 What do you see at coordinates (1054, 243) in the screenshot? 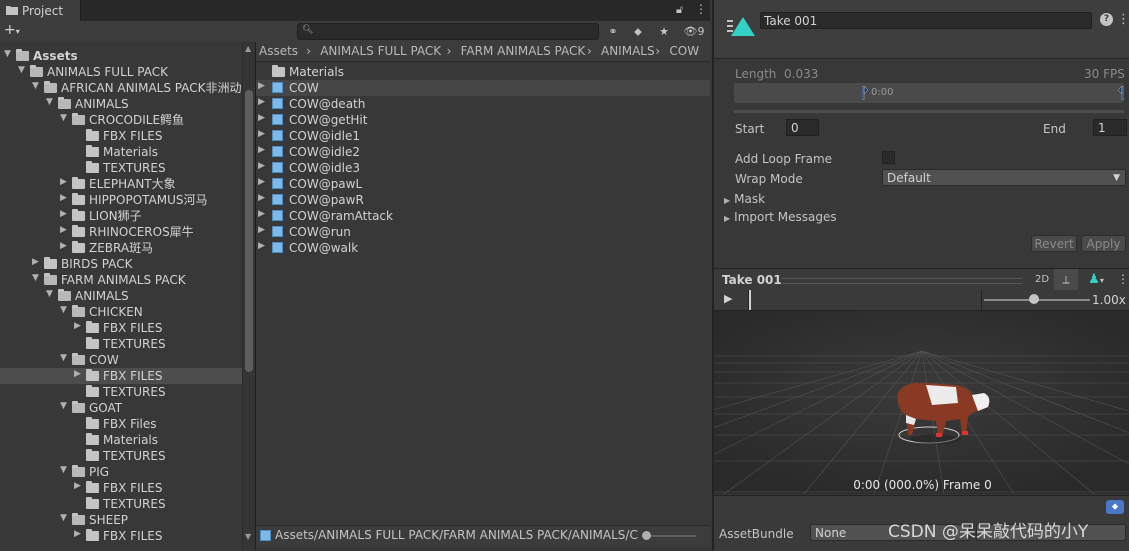
I see `revert-button: Revert` at bounding box center [1054, 243].